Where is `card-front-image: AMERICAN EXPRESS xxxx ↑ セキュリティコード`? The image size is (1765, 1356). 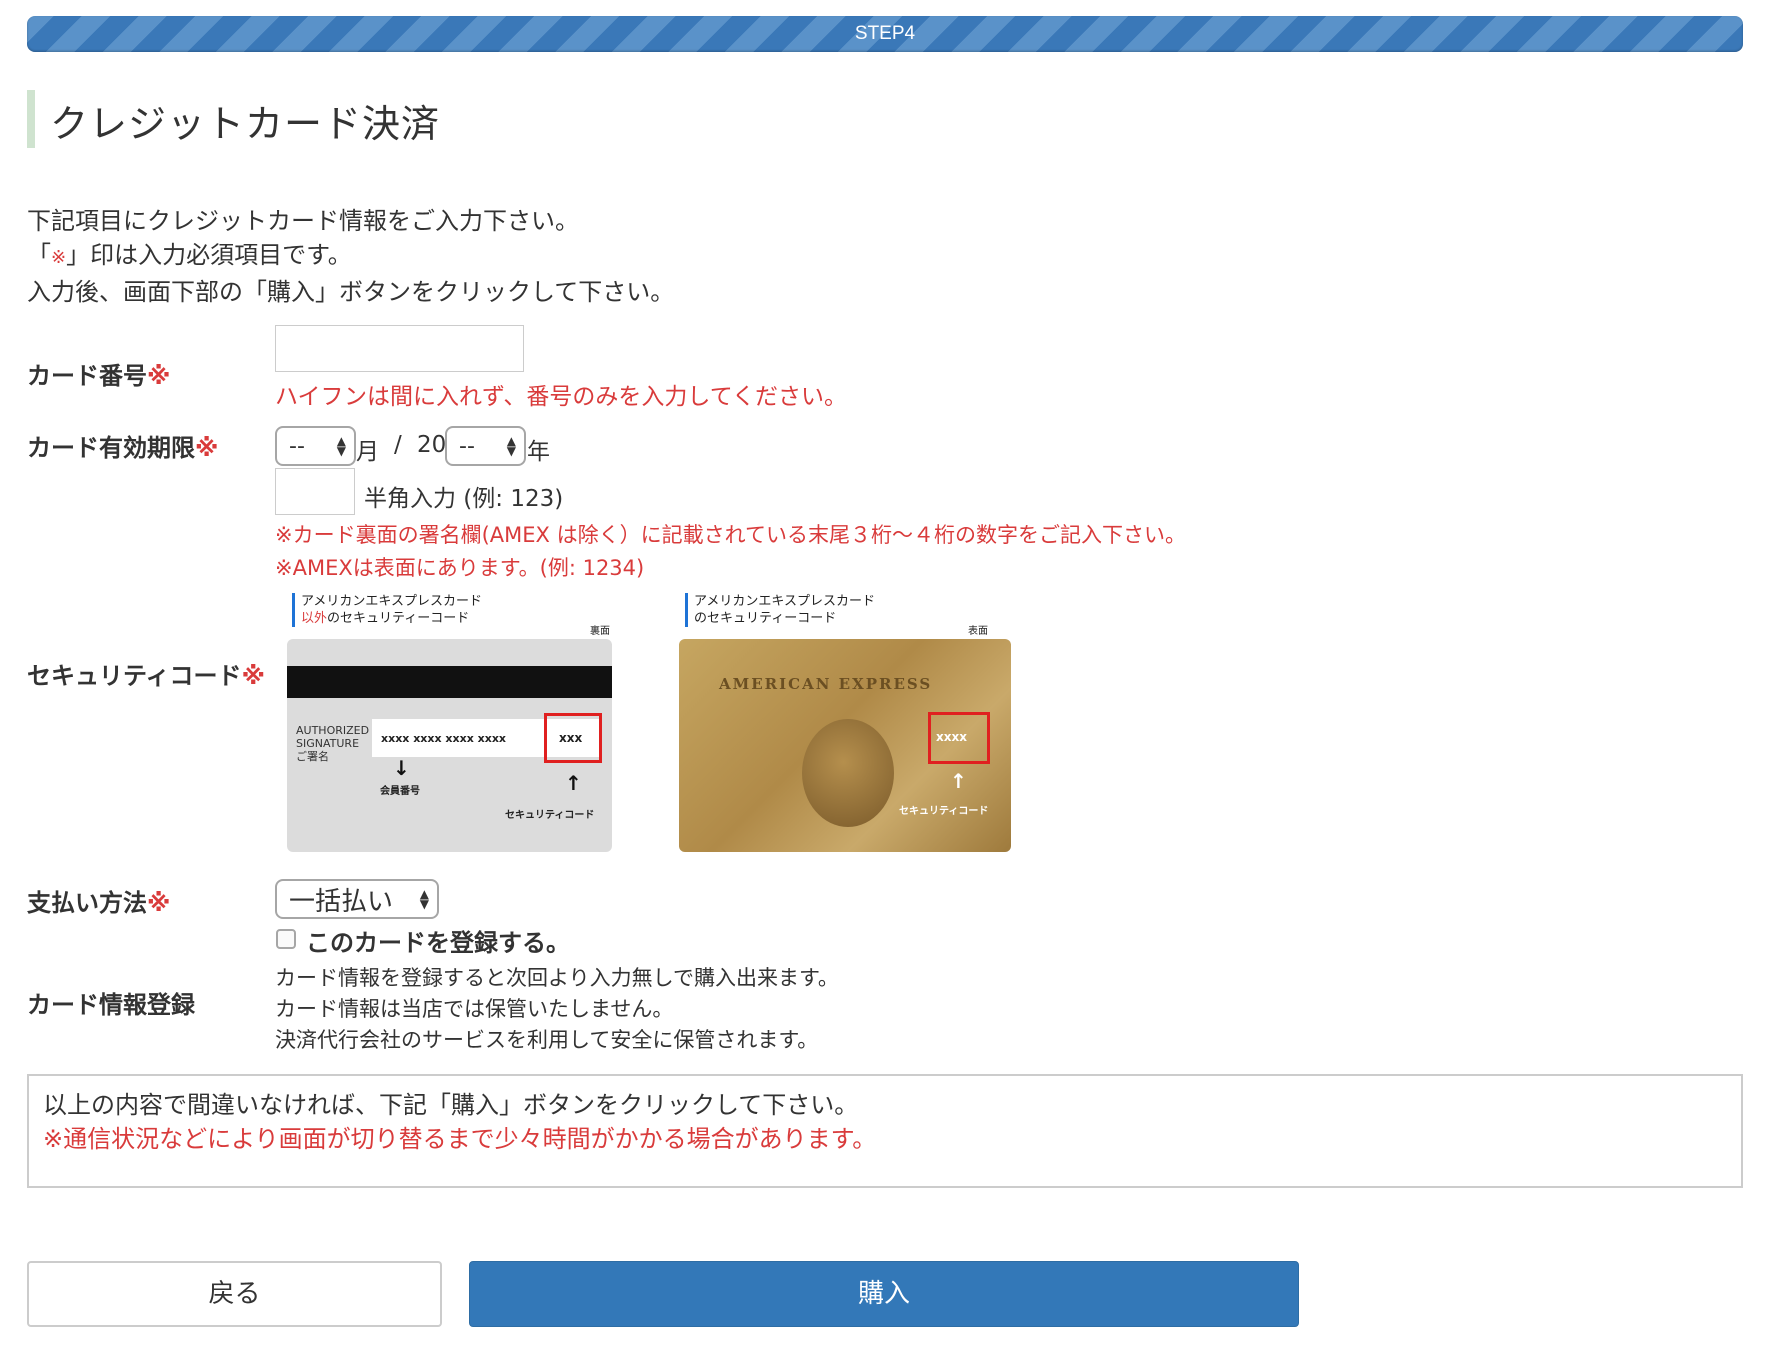 card-front-image: AMERICAN EXPRESS xxxx ↑ セキュリティコード is located at coordinates (845, 745).